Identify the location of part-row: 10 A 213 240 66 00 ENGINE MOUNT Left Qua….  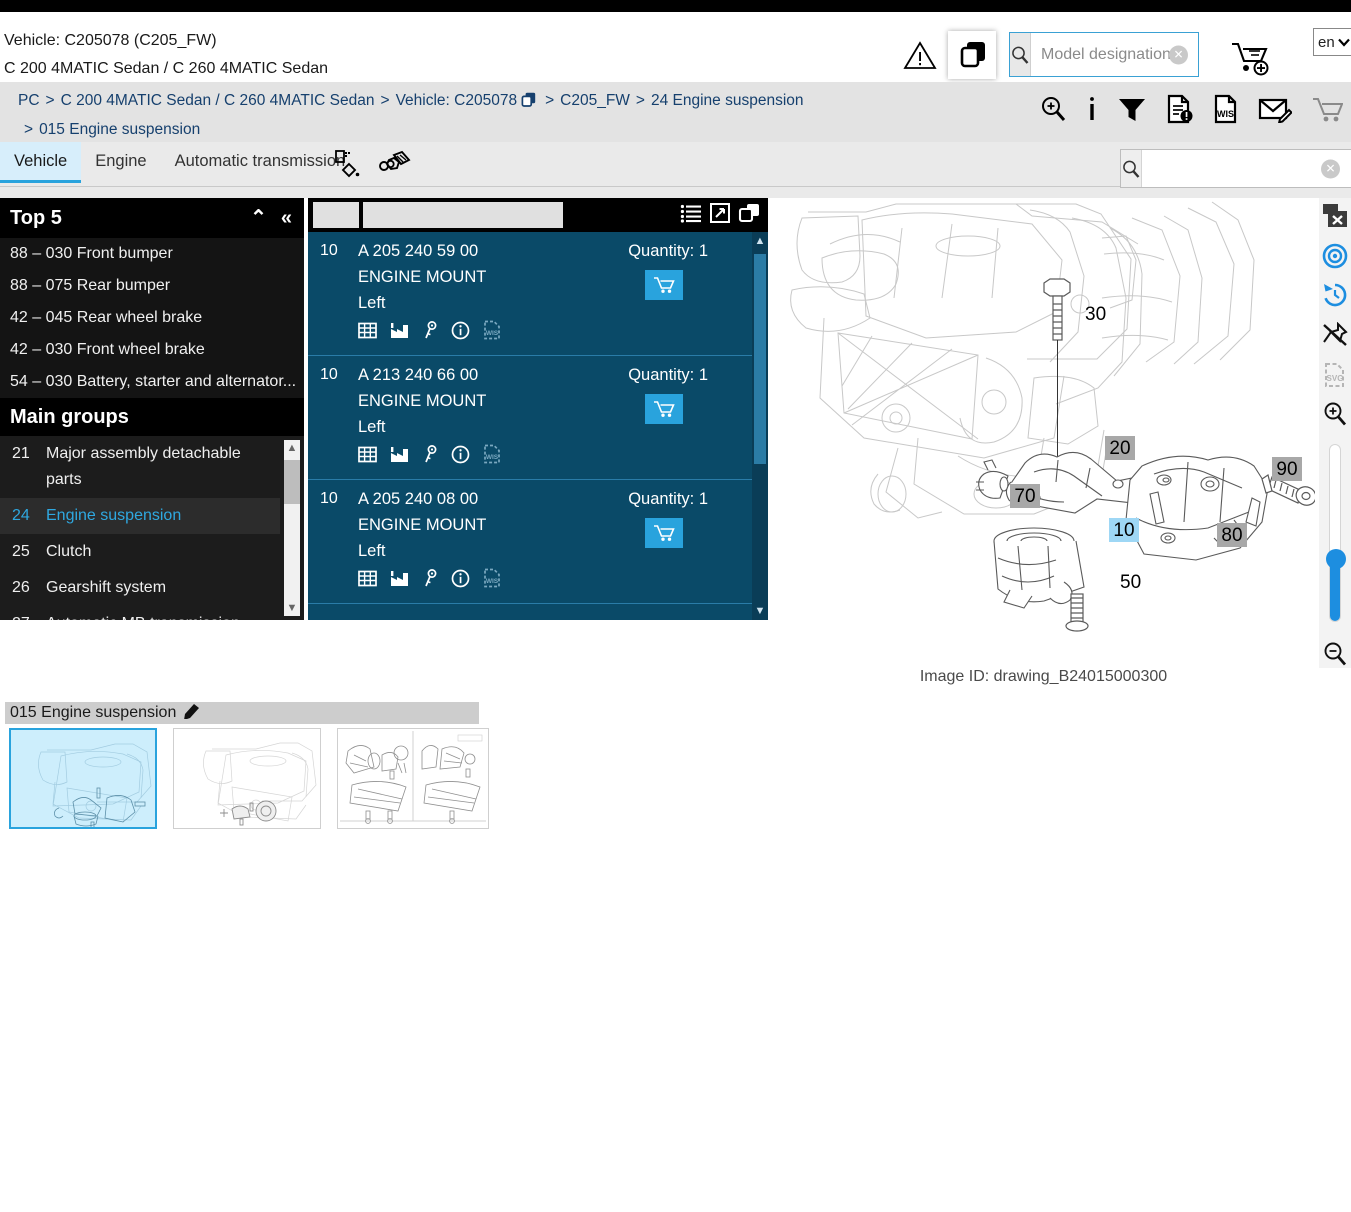
(538, 418).